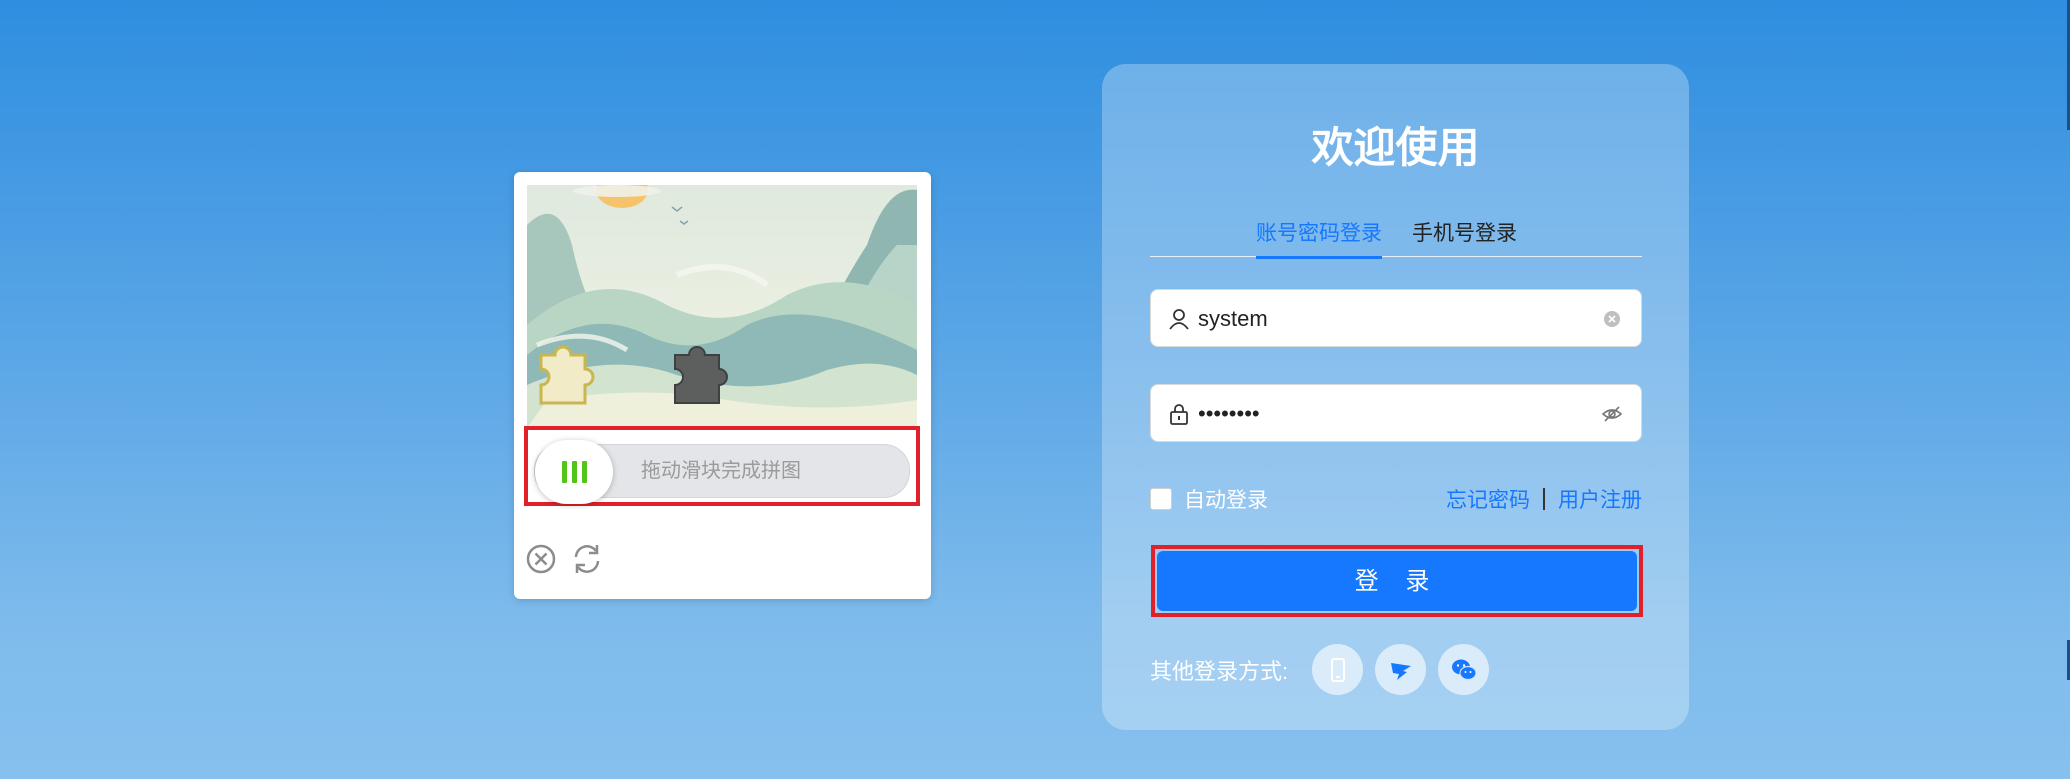 This screenshot has width=2070, height=779. I want to click on login-highlight-box: 登 录, so click(1397, 581).